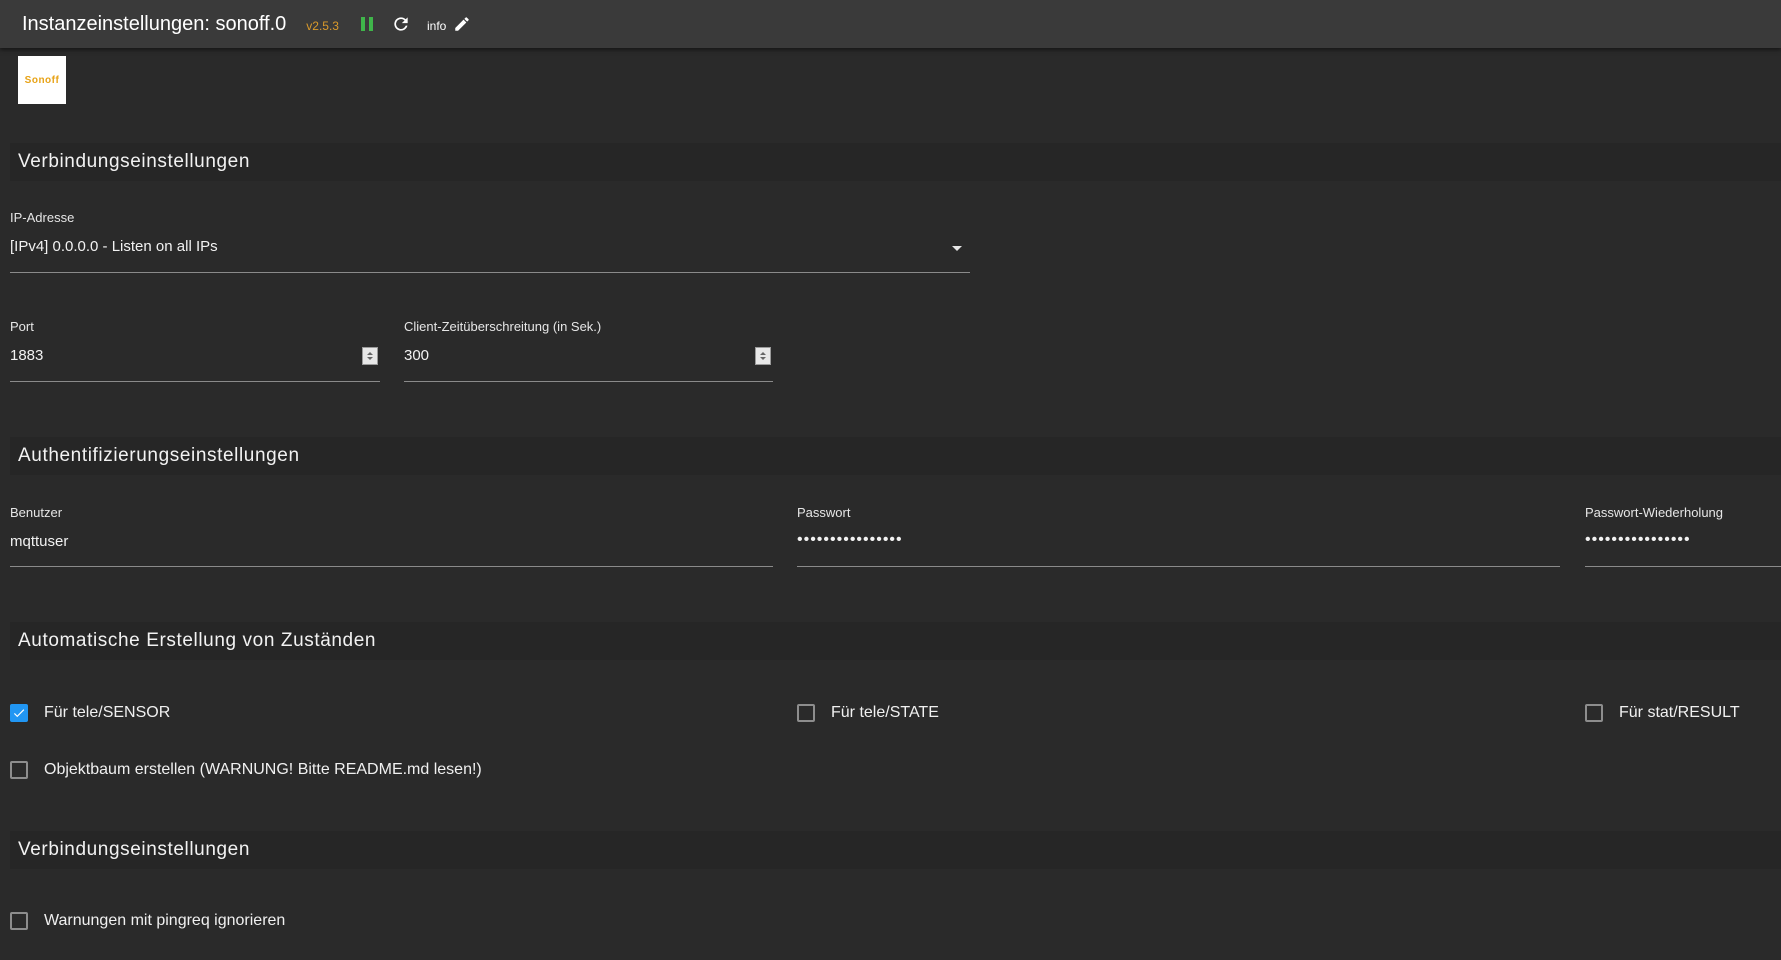  What do you see at coordinates (895, 162) in the screenshot?
I see `section-connection-header: Verbindungseinstellungen` at bounding box center [895, 162].